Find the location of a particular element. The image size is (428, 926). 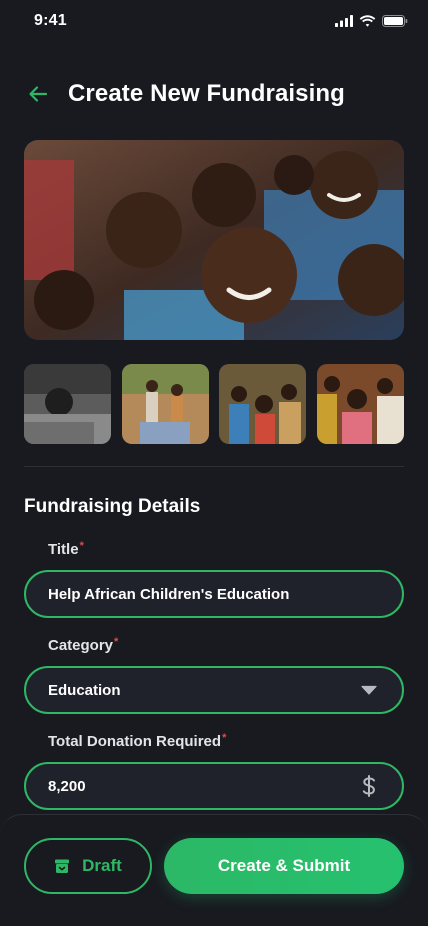

photo-children-group-icon is located at coordinates (263, 404).